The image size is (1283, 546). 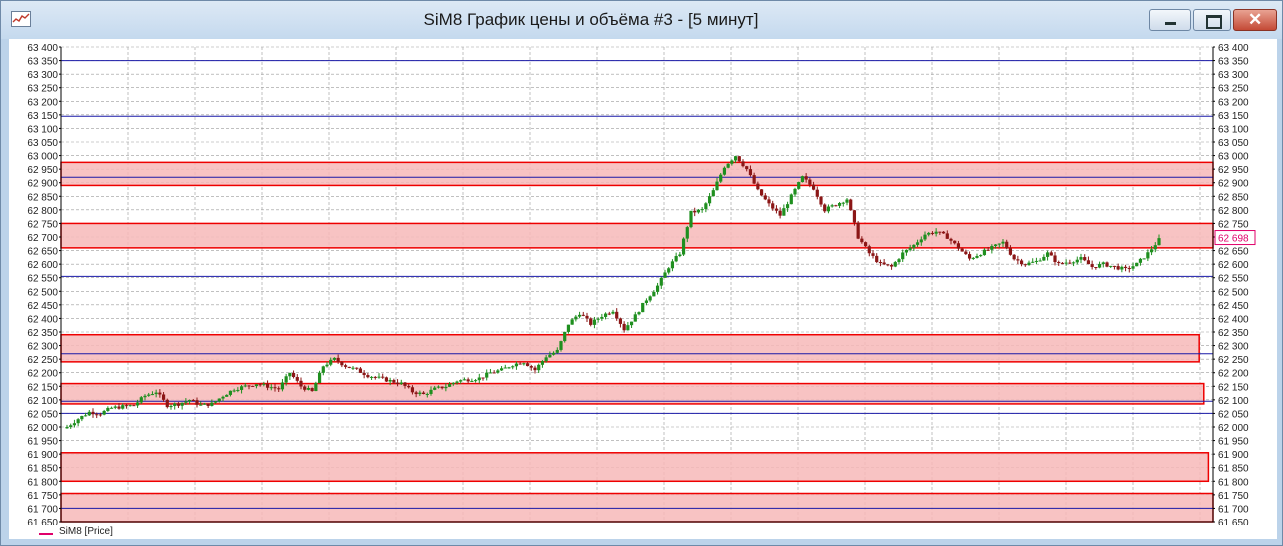 I want to click on y-tick-label-left: 62 900, so click(x=42, y=184).